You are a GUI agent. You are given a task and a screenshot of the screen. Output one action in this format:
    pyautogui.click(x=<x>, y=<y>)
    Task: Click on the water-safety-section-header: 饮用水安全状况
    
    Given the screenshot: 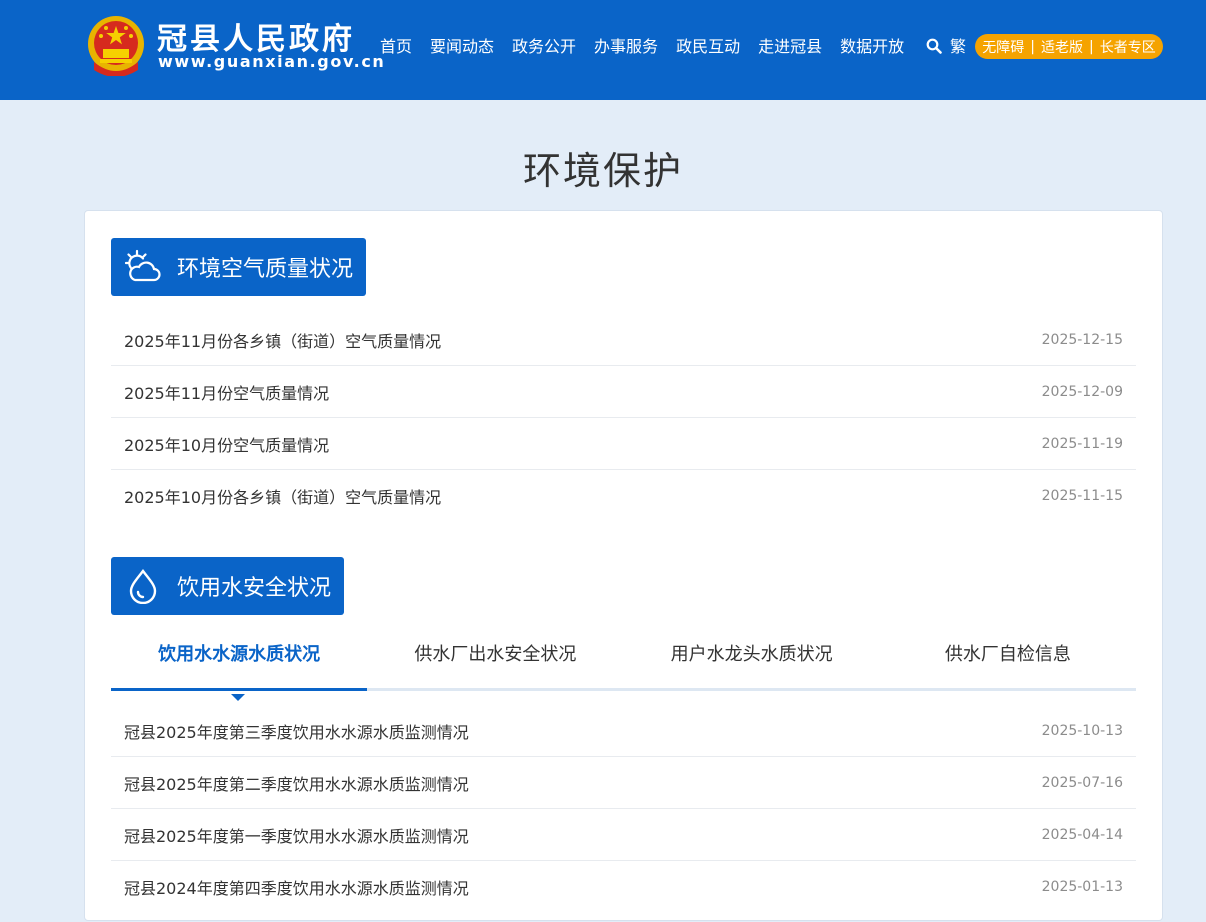 What is the action you would take?
    pyautogui.click(x=227, y=586)
    